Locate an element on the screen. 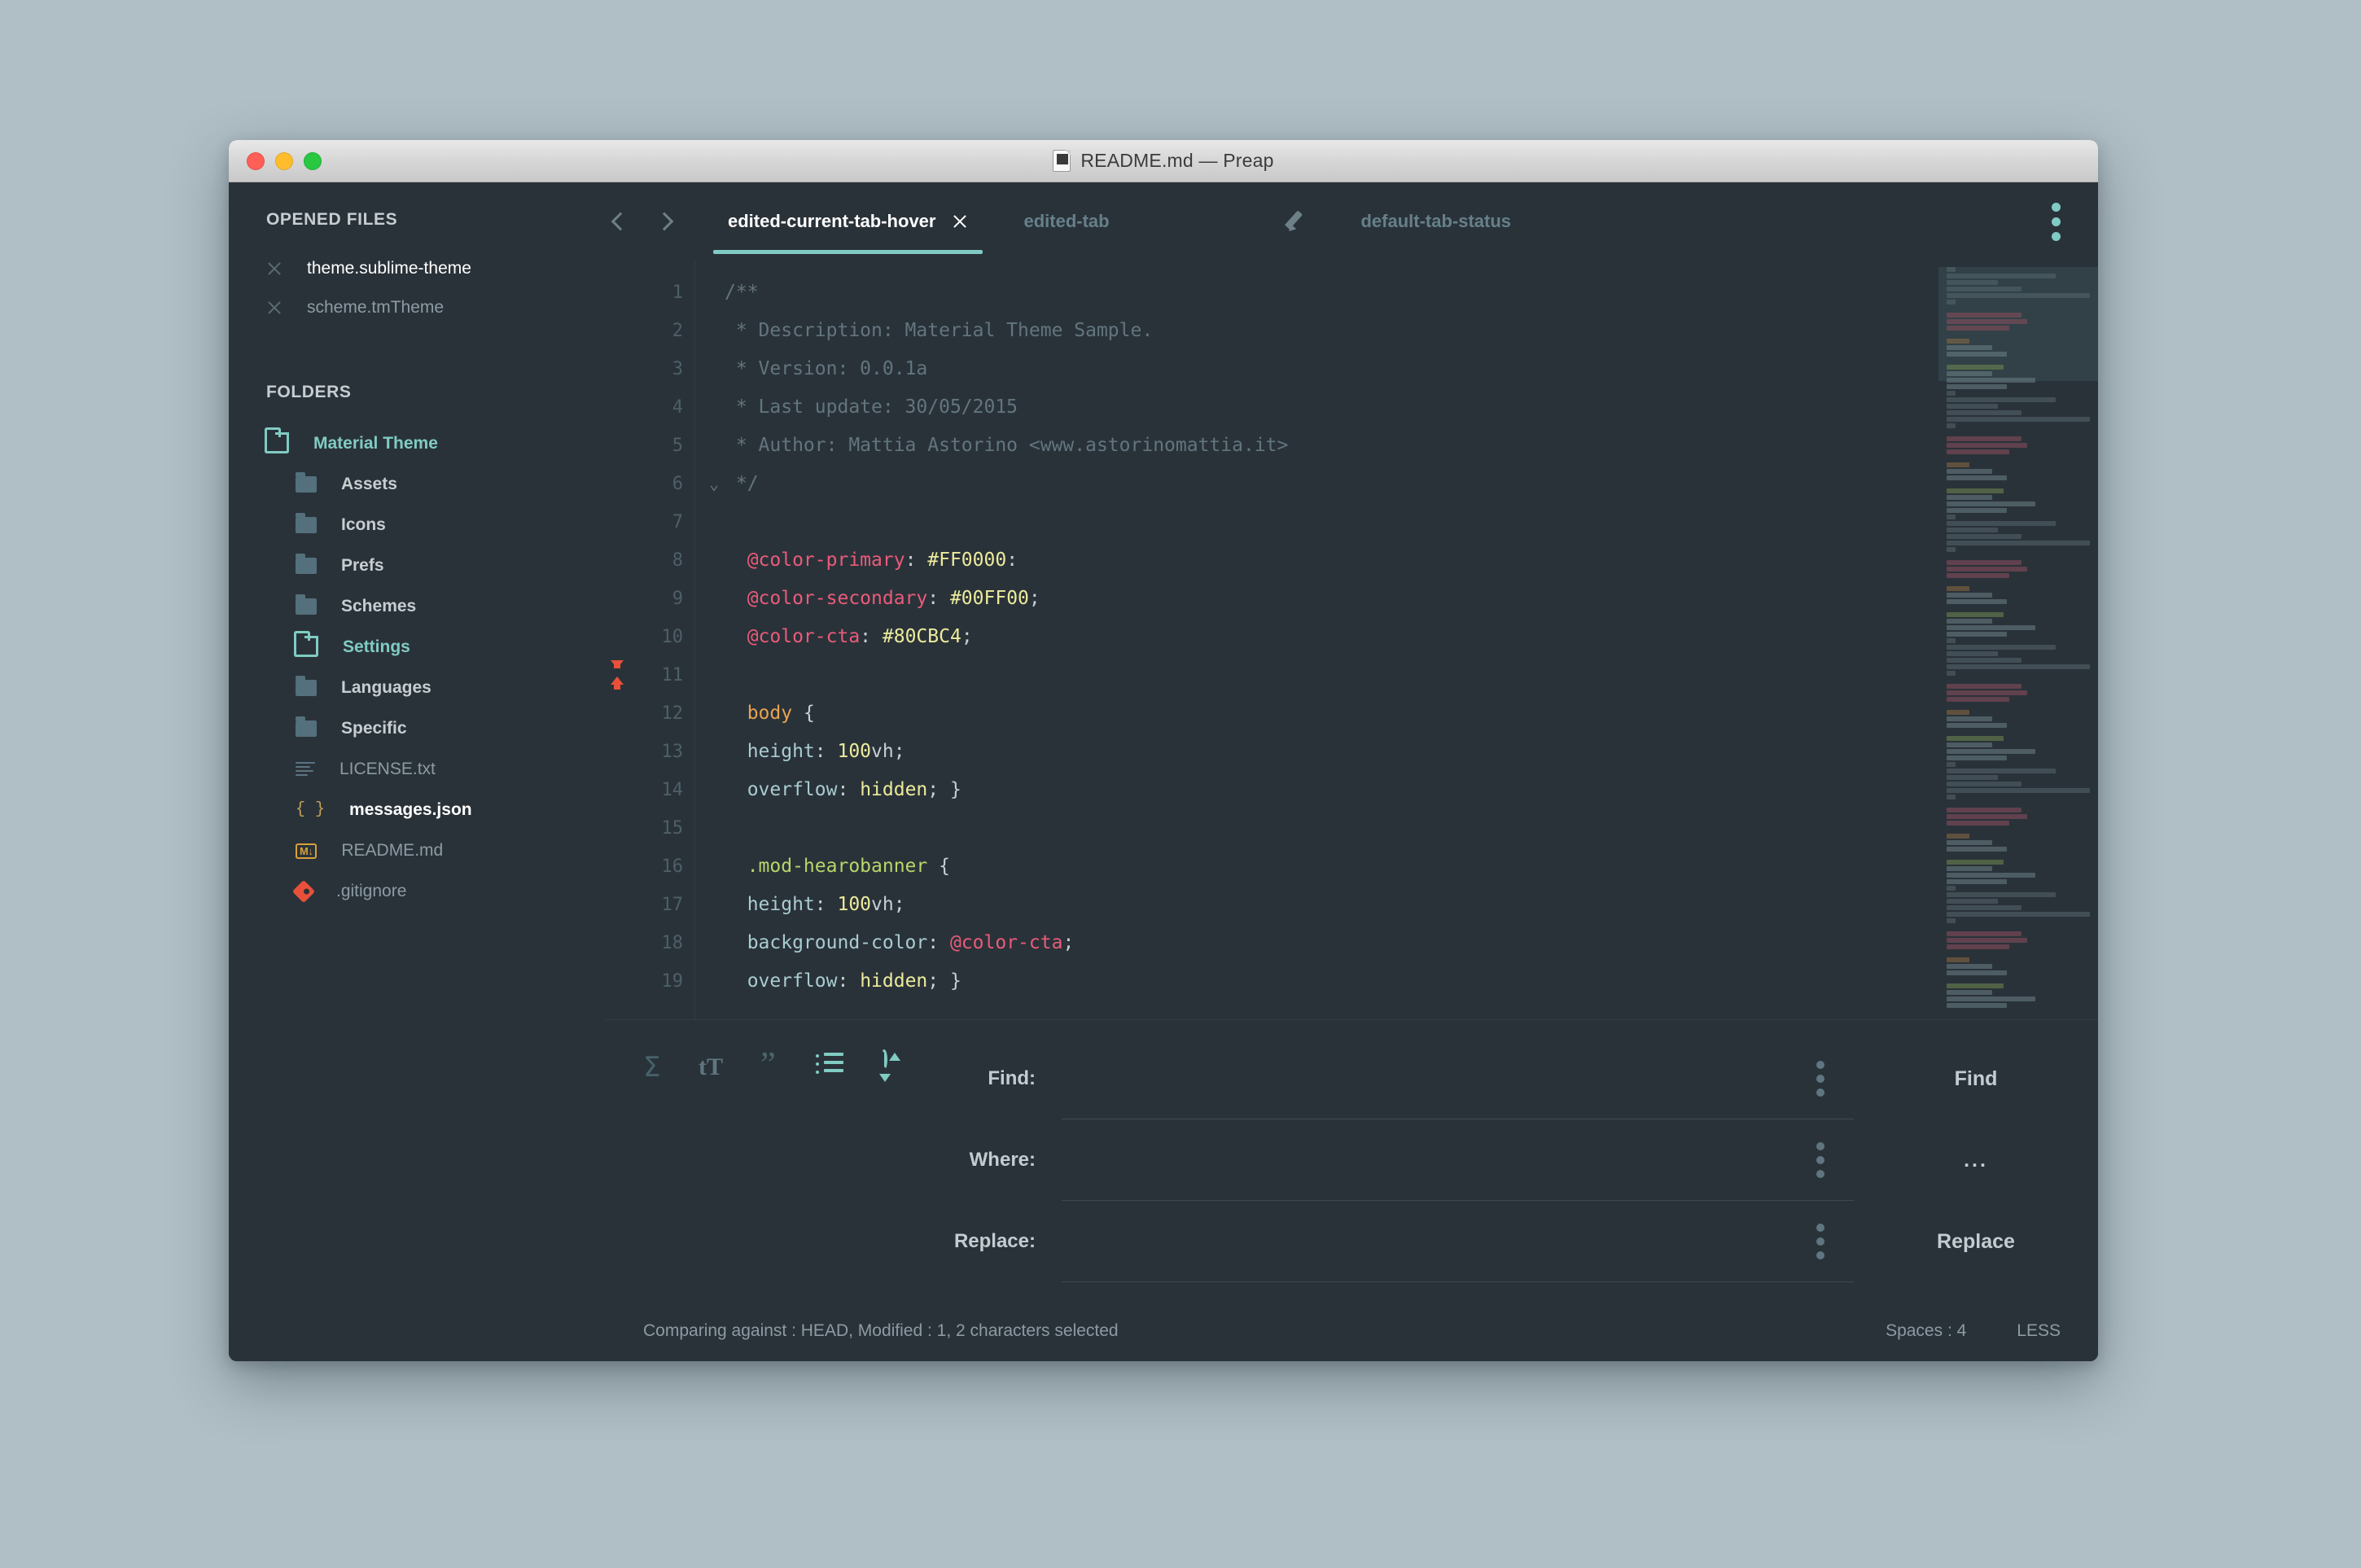 The image size is (2361, 1568). tree-file-item: Material Theme is located at coordinates (417, 443).